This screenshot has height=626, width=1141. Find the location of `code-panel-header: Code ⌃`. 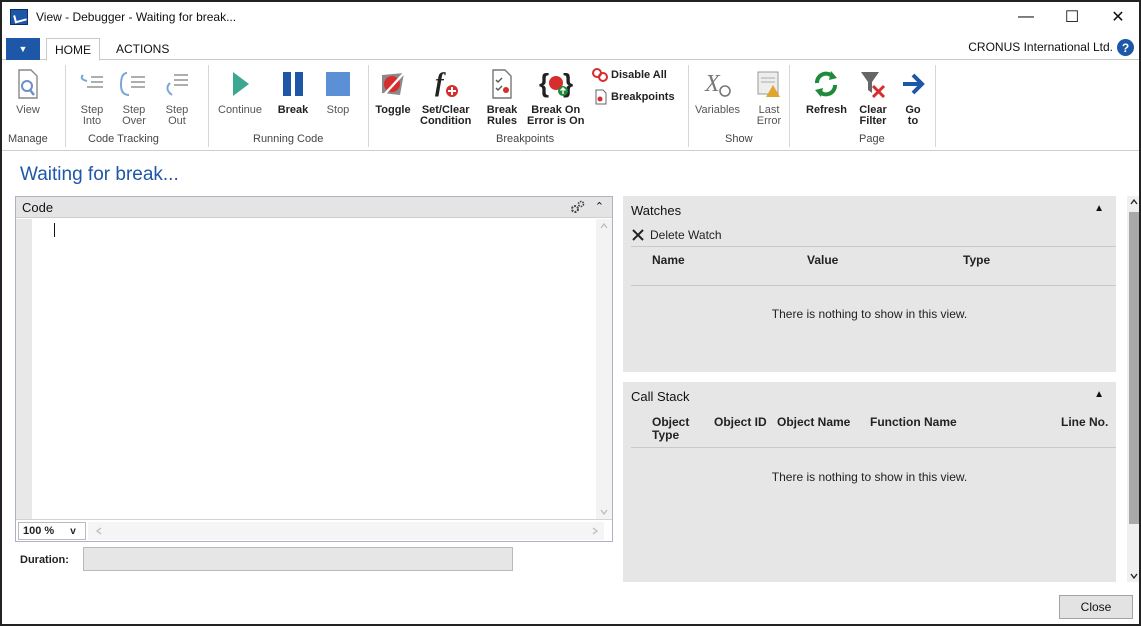

code-panel-header: Code ⌃ is located at coordinates (314, 207).